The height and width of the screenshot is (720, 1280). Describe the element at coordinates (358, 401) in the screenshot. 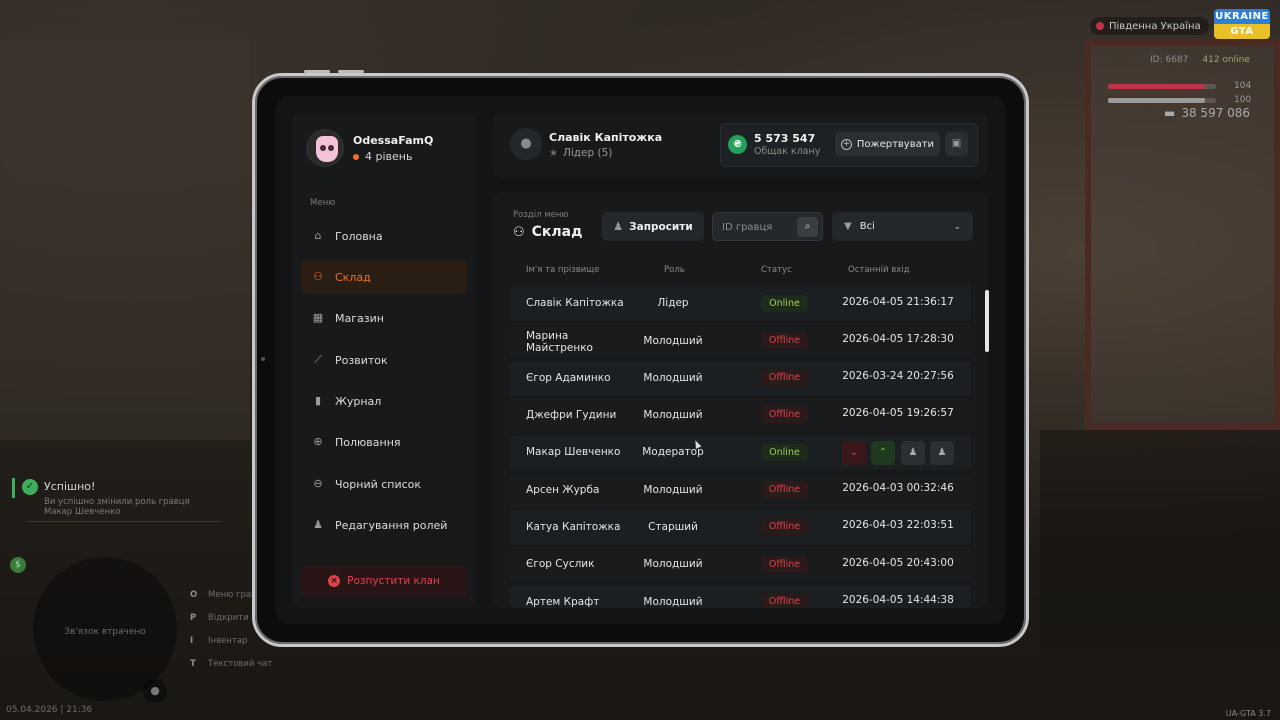

I see `sidebar-item-label: Журнал` at that location.